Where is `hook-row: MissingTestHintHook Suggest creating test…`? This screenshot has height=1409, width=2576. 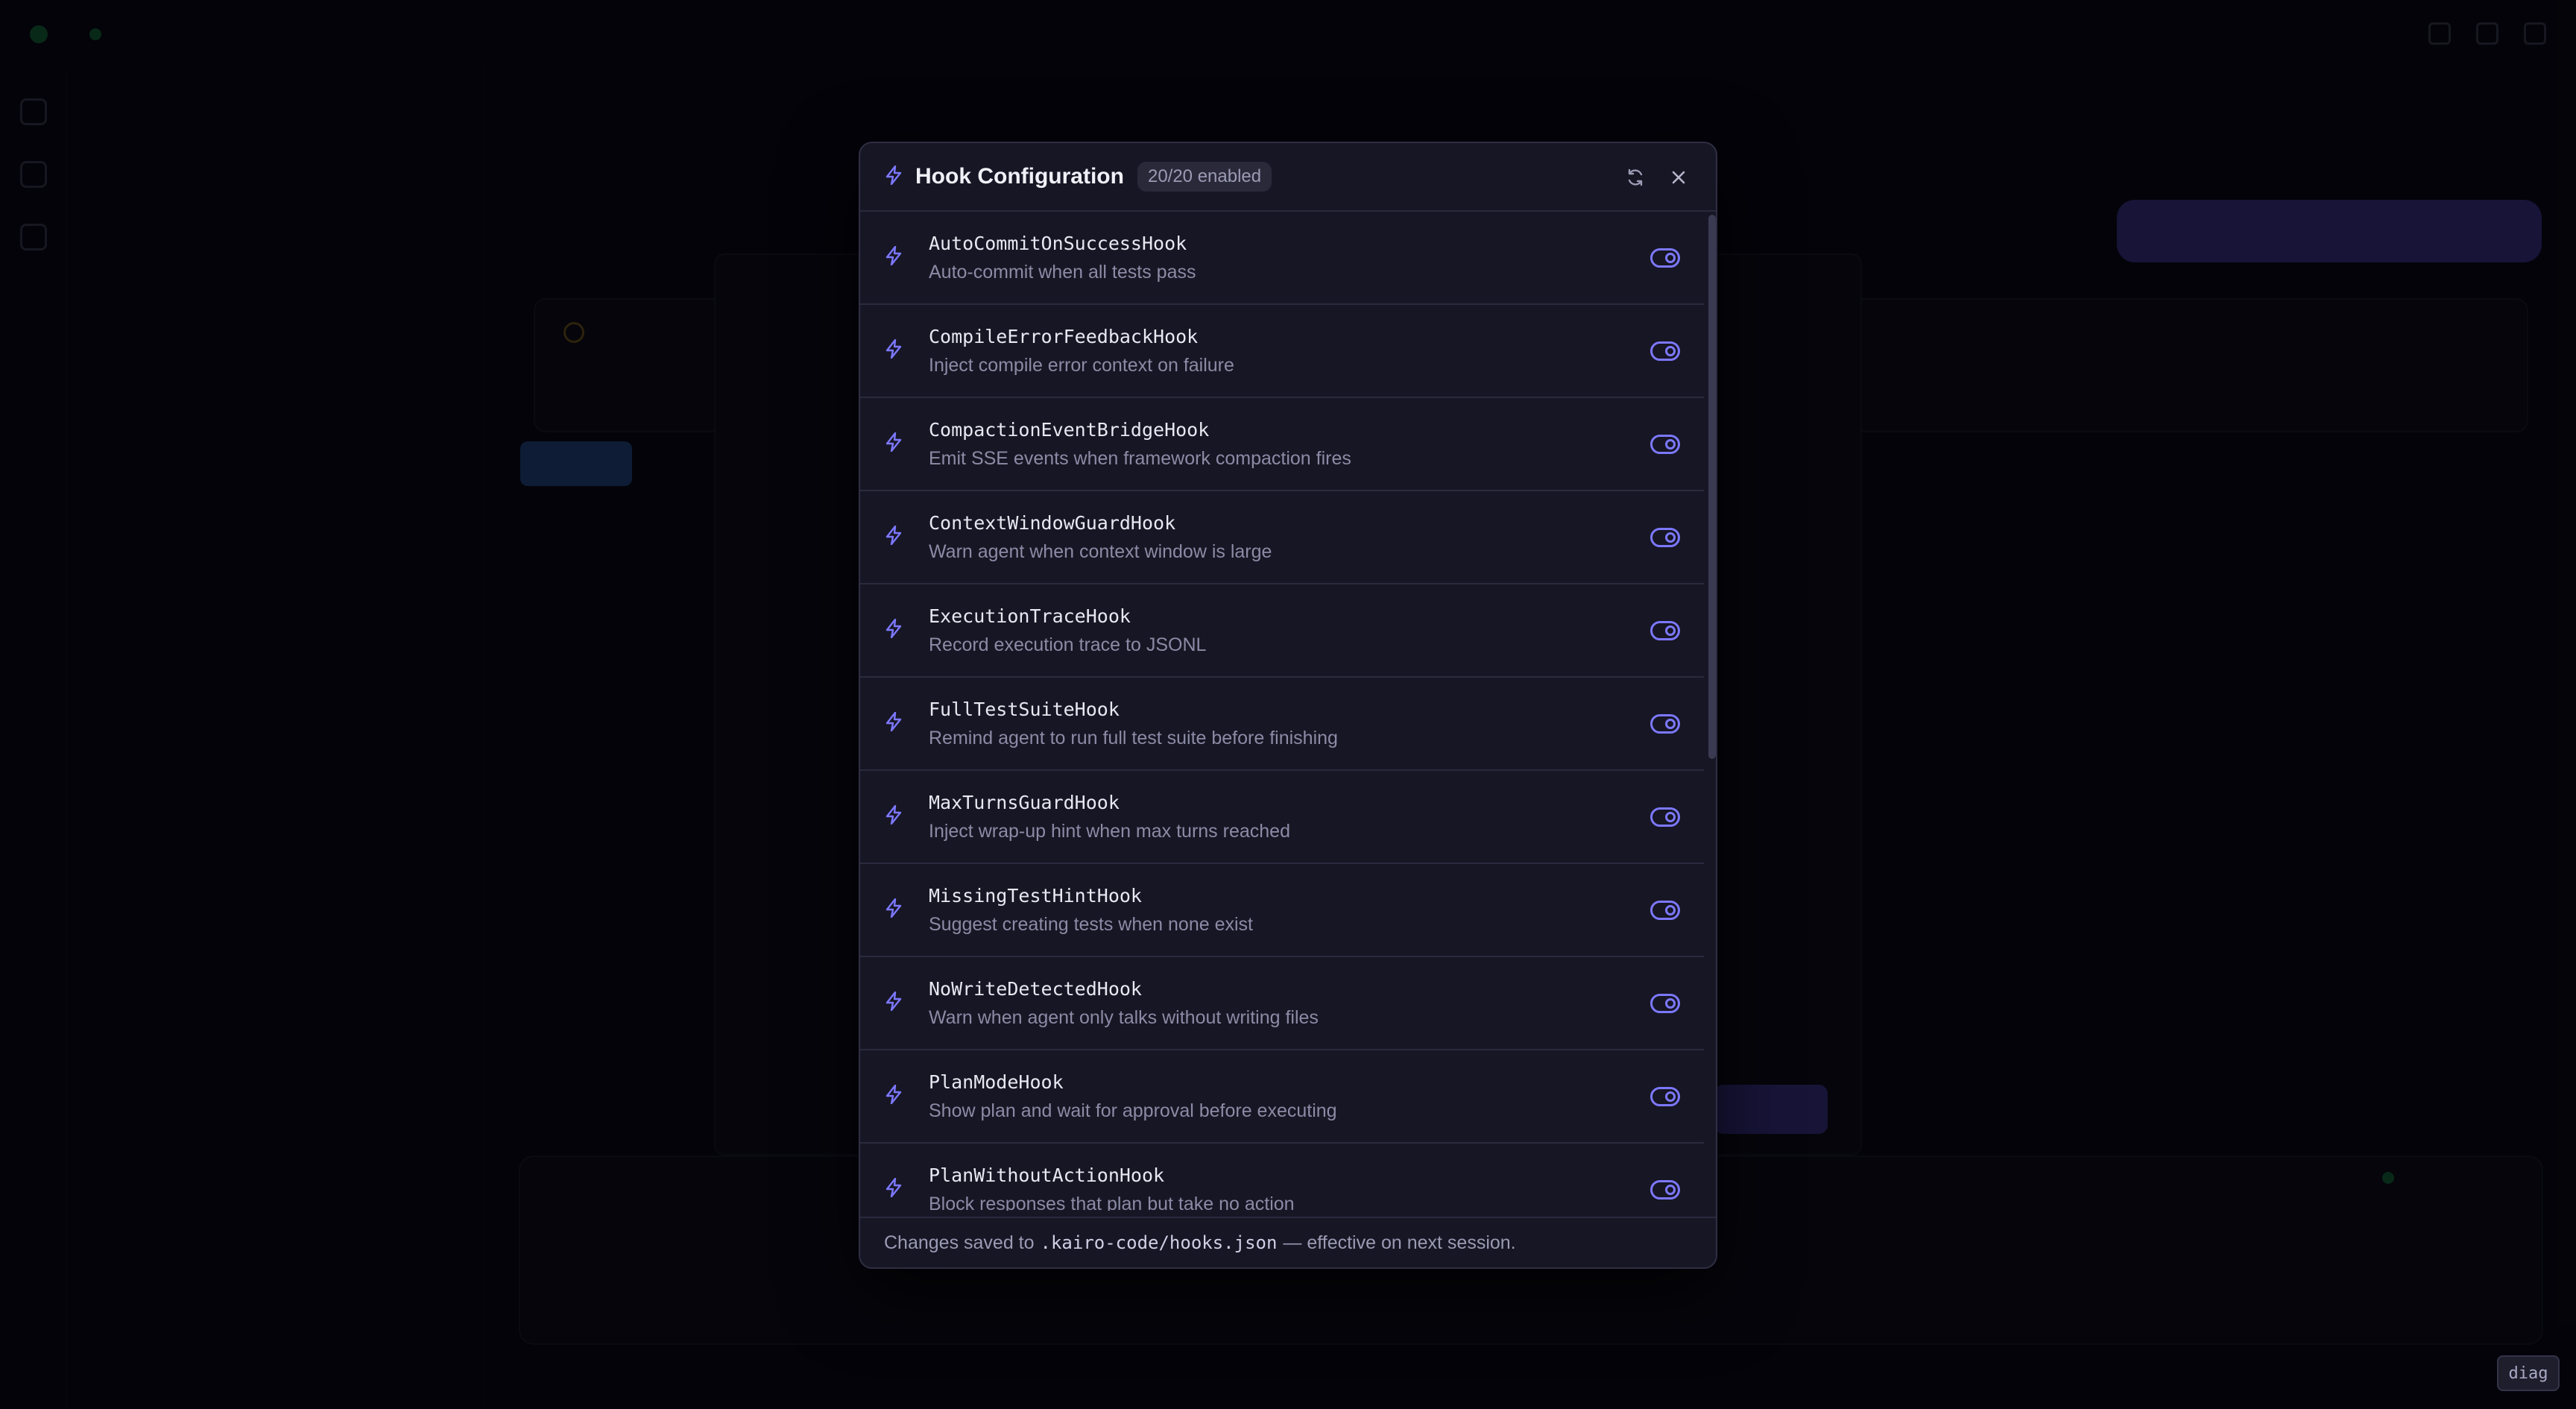
hook-row: MissingTestHintHook Suggest creating test… is located at coordinates (1282, 910).